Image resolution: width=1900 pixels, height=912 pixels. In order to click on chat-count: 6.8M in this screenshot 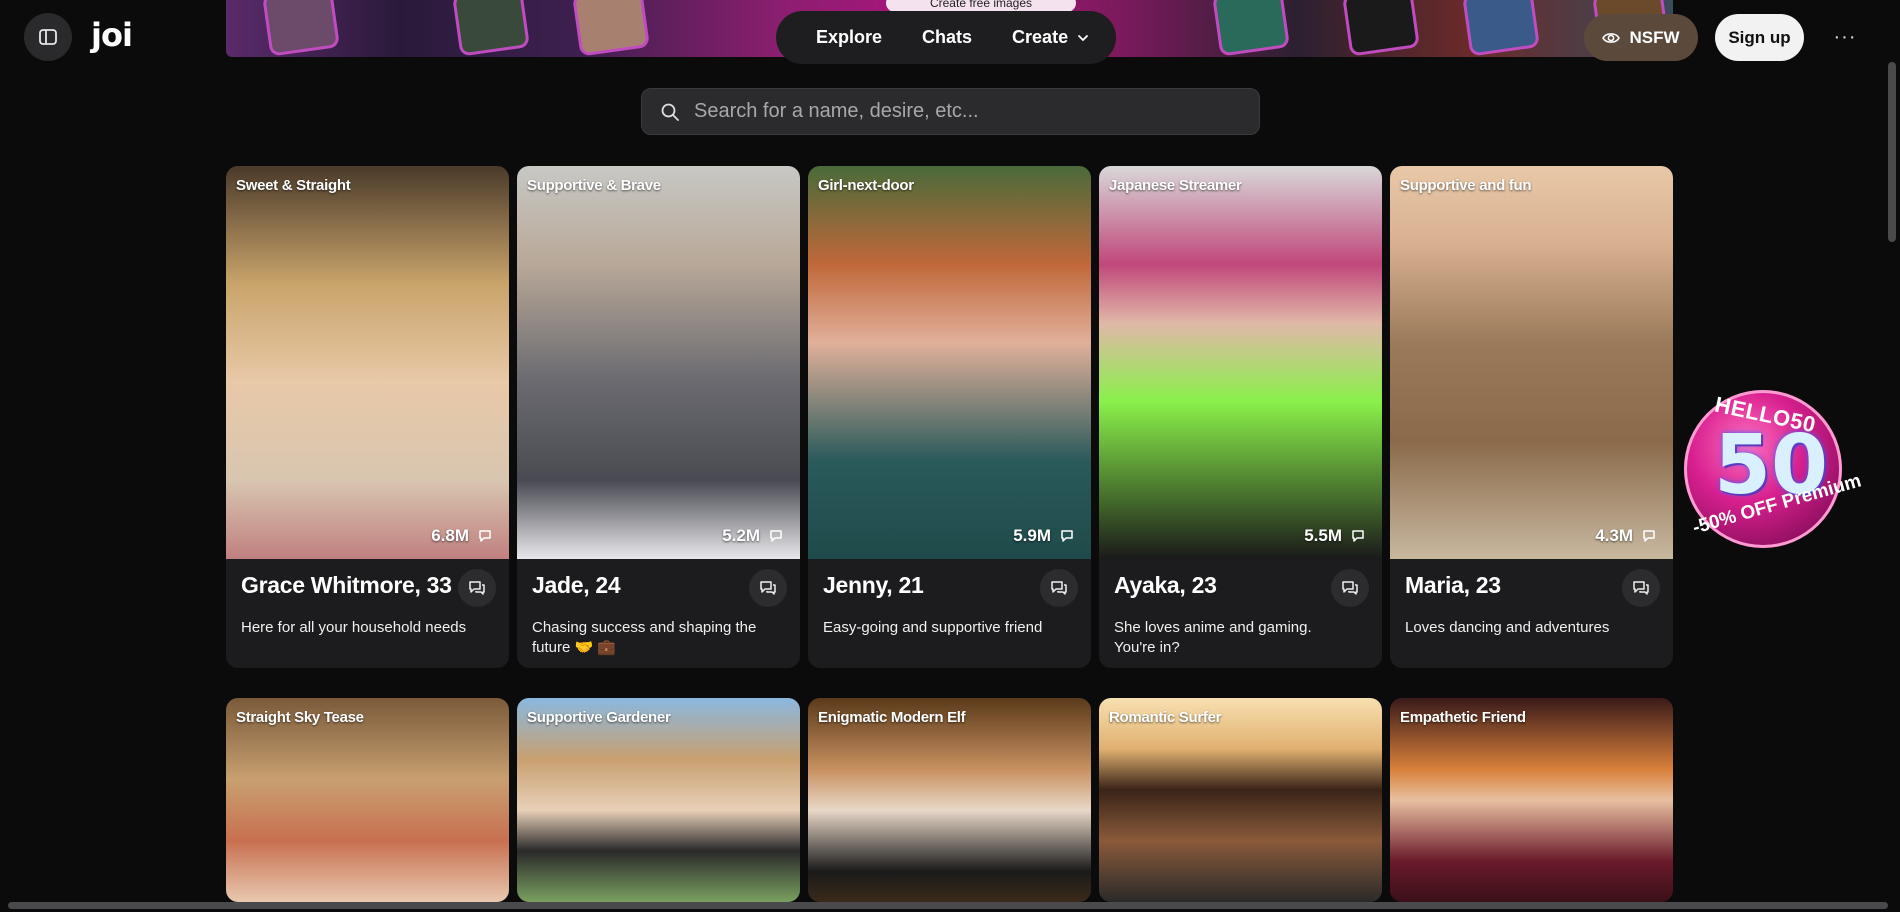, I will do `click(463, 536)`.